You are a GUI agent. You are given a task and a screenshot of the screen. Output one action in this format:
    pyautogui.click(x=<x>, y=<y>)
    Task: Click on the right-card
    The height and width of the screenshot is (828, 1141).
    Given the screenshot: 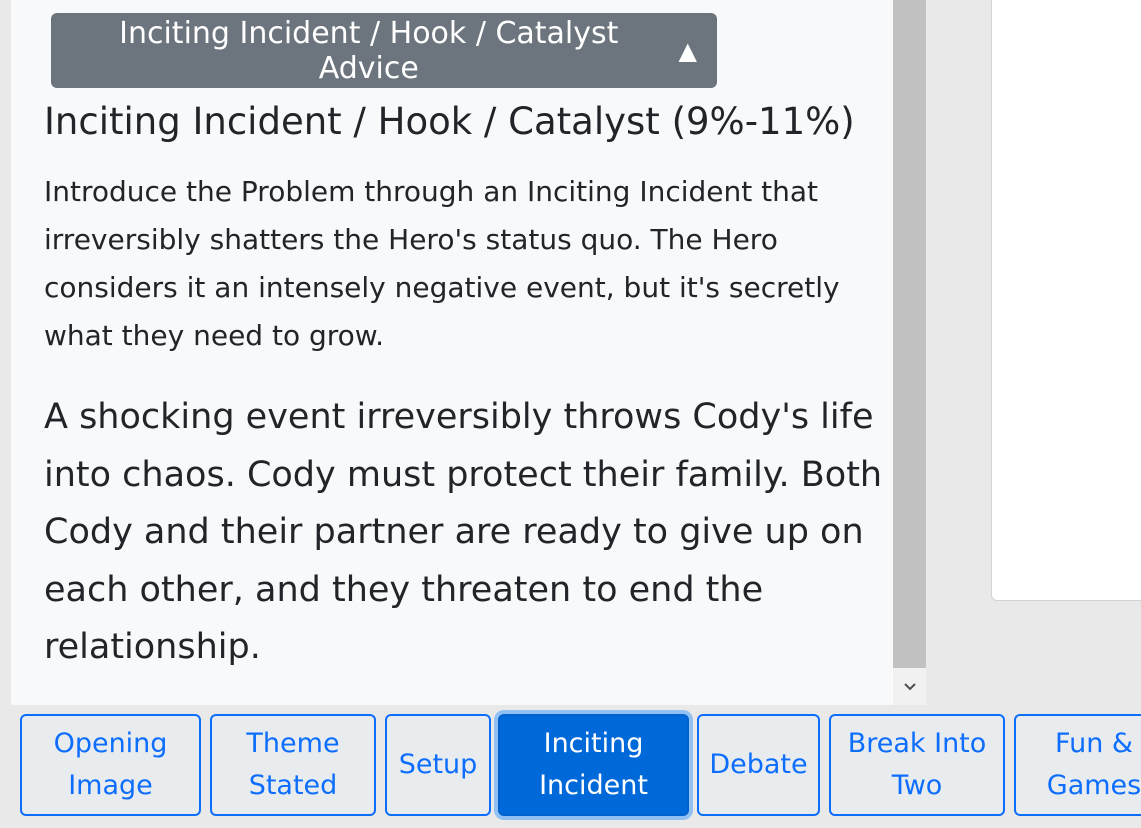 What is the action you would take?
    pyautogui.click(x=1066, y=300)
    